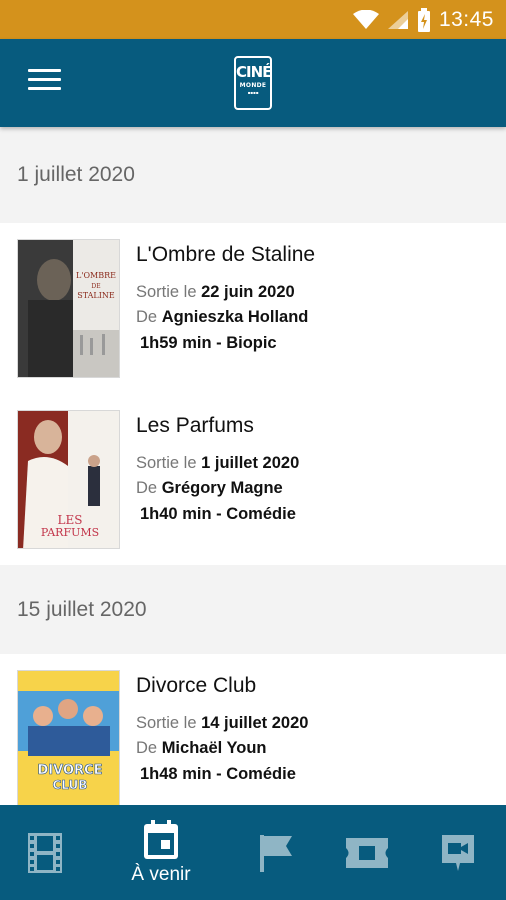 Image resolution: width=506 pixels, height=900 pixels. I want to click on app-bar: CINÉ MONDE ▪▪▪▪, so click(253, 83).